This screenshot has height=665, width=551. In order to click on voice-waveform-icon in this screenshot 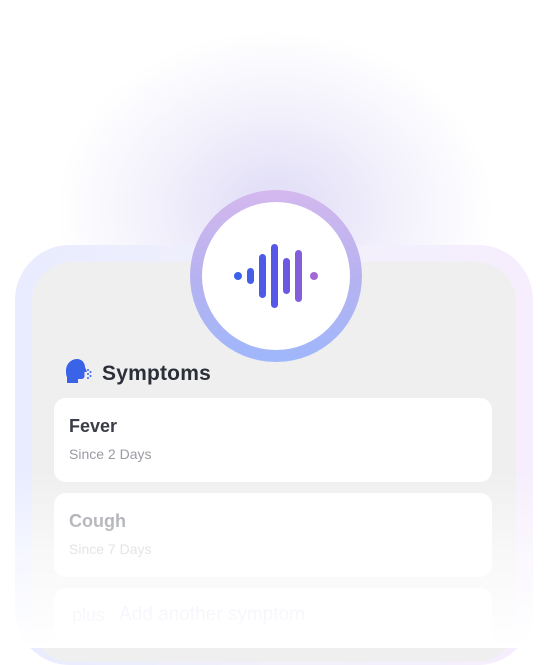, I will do `click(276, 276)`.